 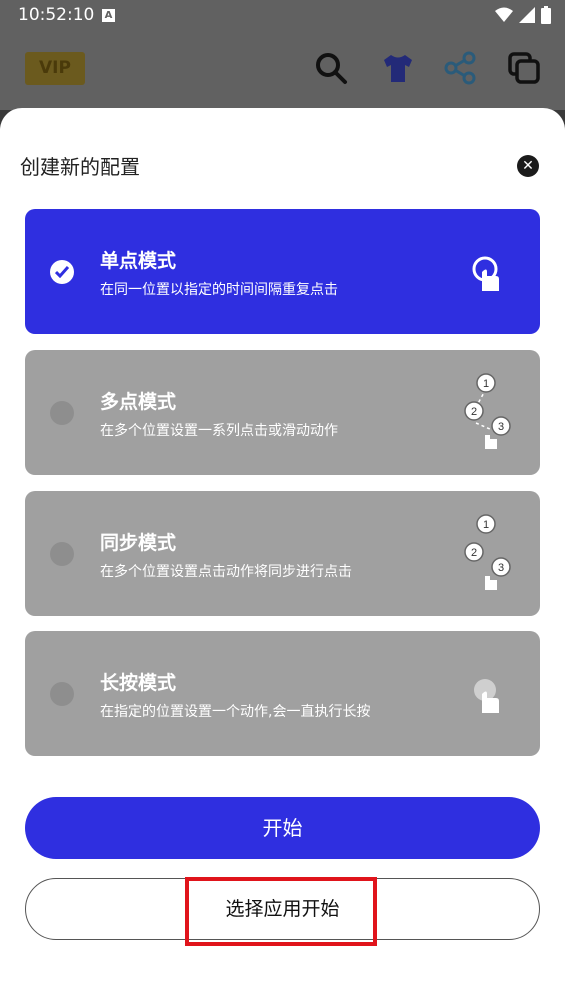 What do you see at coordinates (219, 431) in the screenshot?
I see `mode-desc: 在多个位置设置一系列点击或滑动动作` at bounding box center [219, 431].